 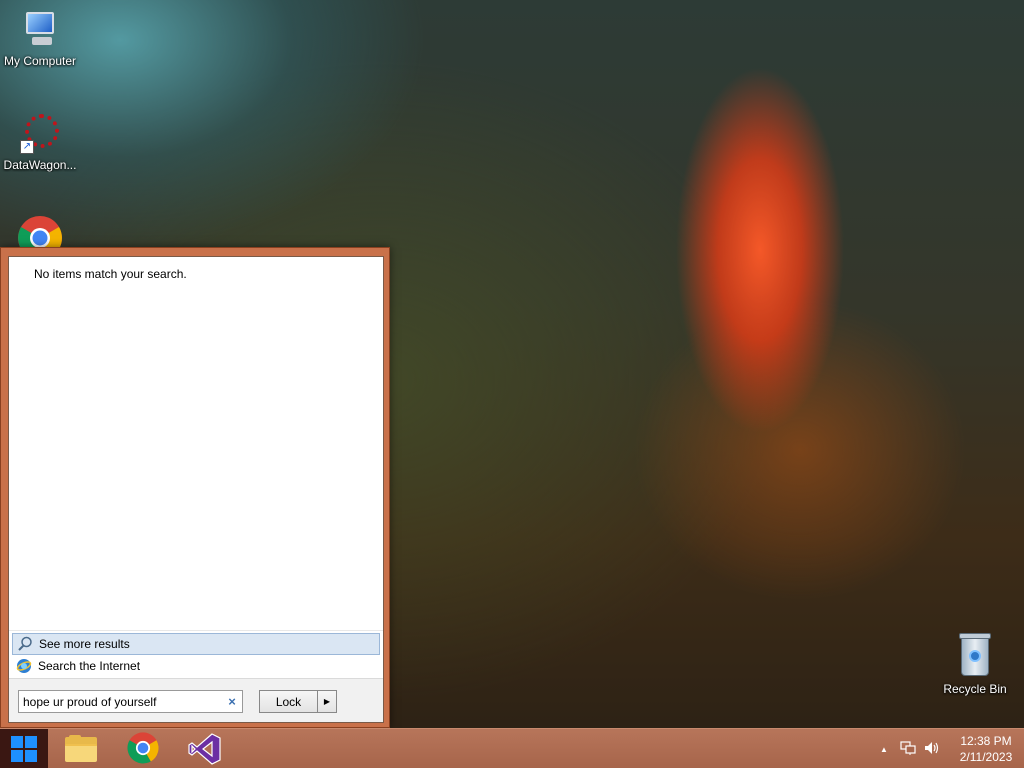 What do you see at coordinates (986, 757) in the screenshot?
I see `clock-date: 2/11/2023` at bounding box center [986, 757].